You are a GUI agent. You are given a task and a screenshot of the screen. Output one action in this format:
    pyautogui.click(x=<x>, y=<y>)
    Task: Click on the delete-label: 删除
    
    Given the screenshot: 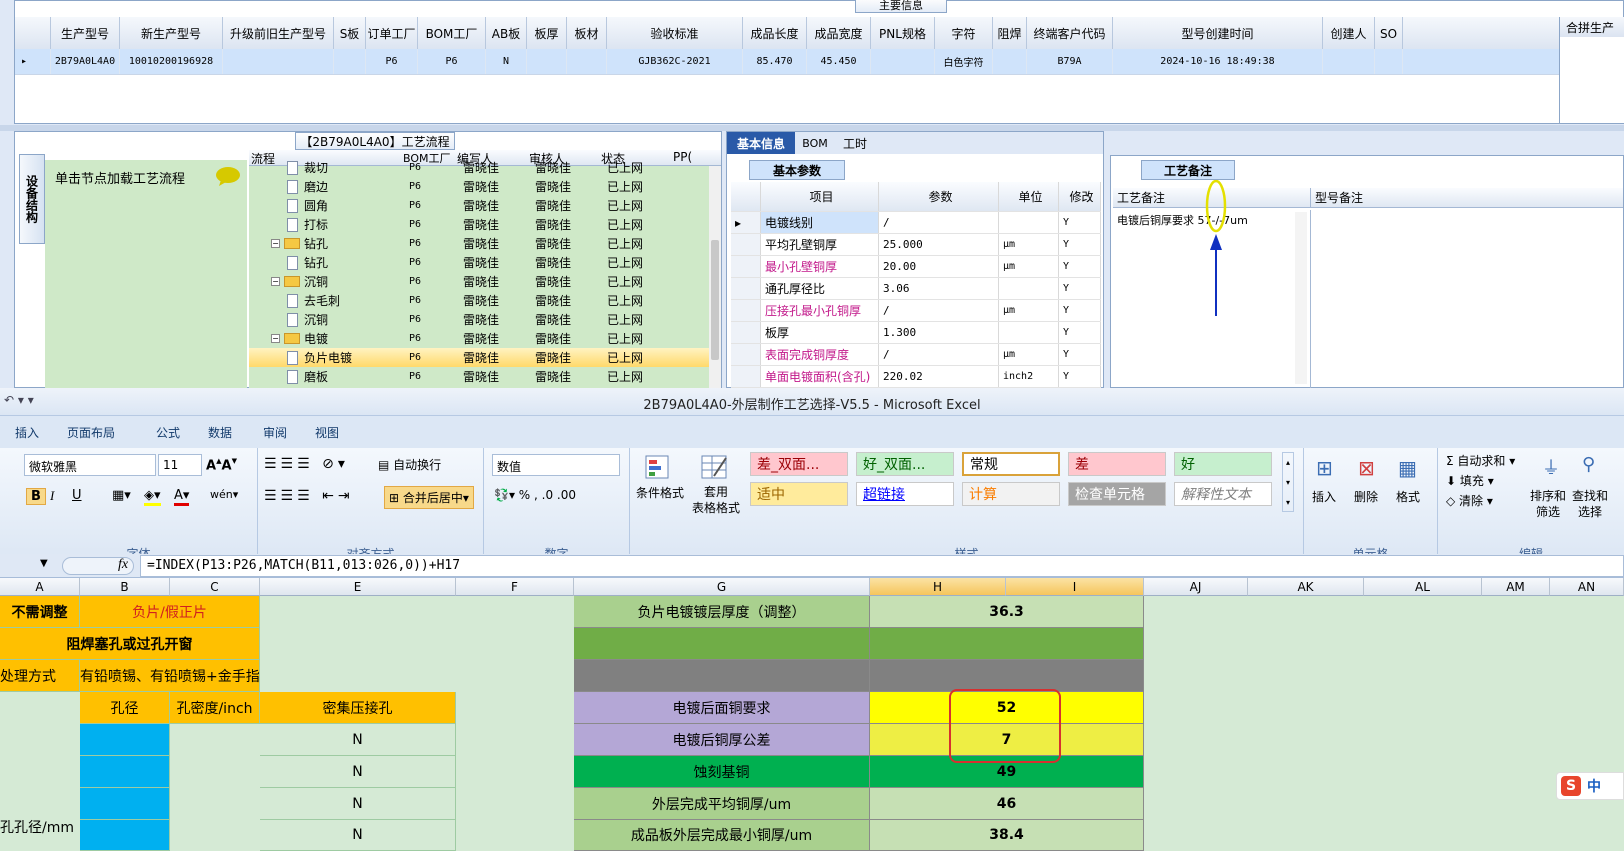 What is the action you would take?
    pyautogui.click(x=1366, y=496)
    